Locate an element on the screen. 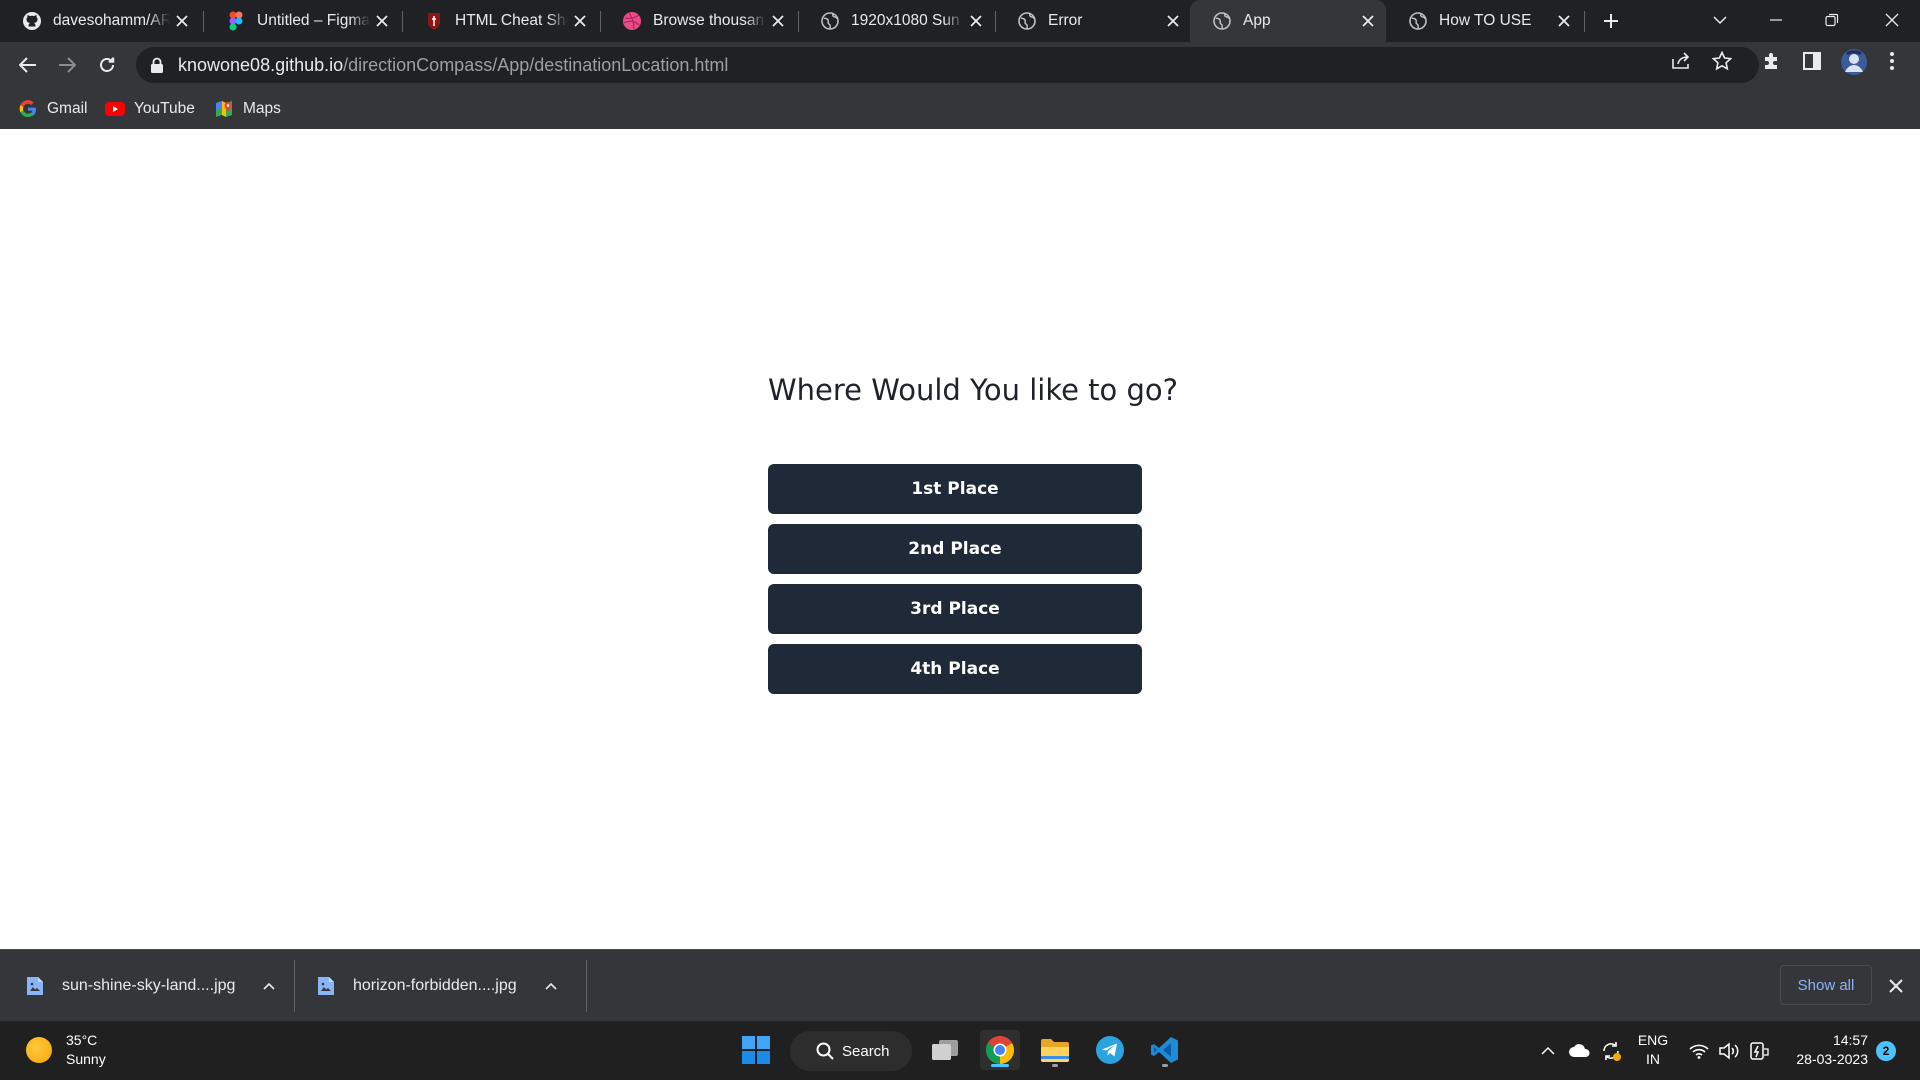 The width and height of the screenshot is (1920, 1080). speaker-icon is located at coordinates (1729, 1050).